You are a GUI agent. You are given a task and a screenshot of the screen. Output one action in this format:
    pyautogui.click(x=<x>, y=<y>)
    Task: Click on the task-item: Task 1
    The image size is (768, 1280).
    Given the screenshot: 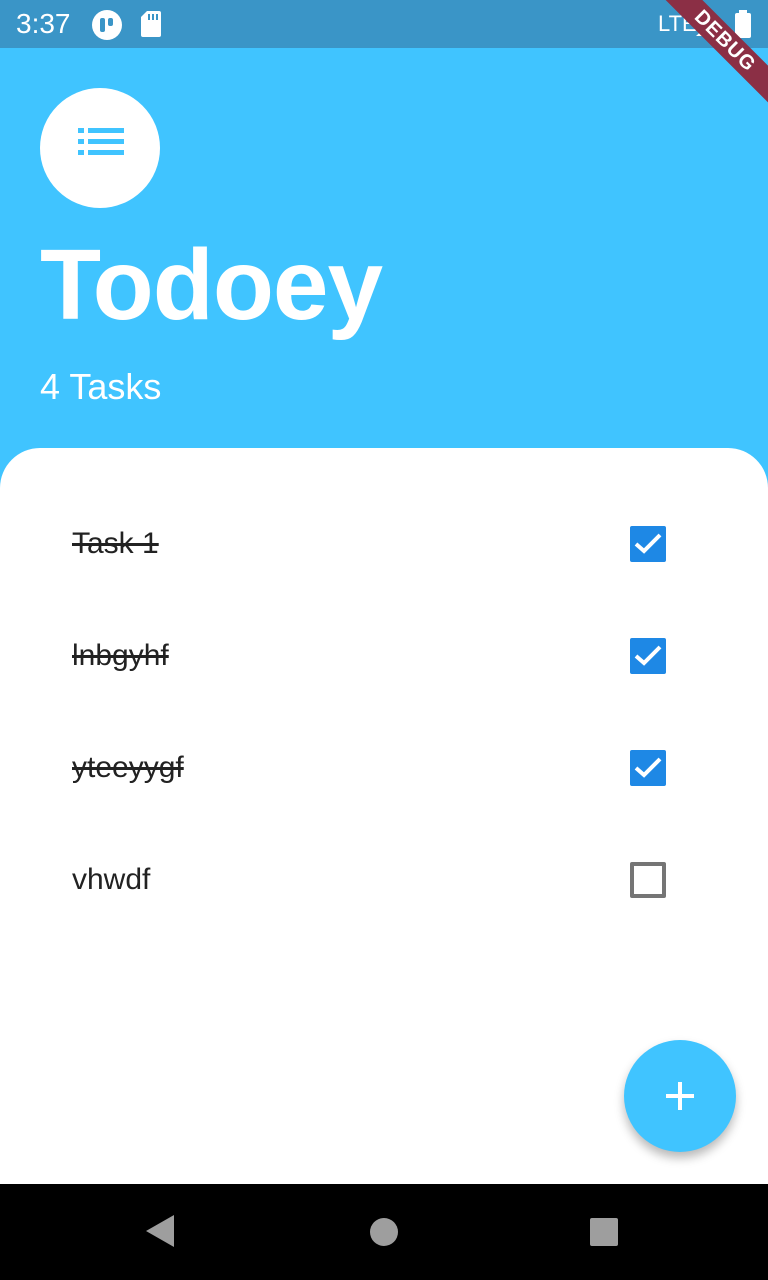 What is the action you would take?
    pyautogui.click(x=384, y=544)
    